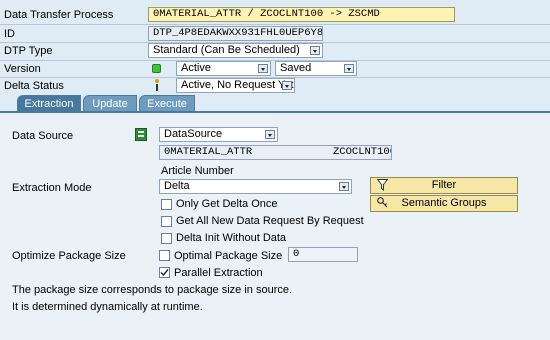  I want to click on data-source-type-value: DataSource, so click(193, 134).